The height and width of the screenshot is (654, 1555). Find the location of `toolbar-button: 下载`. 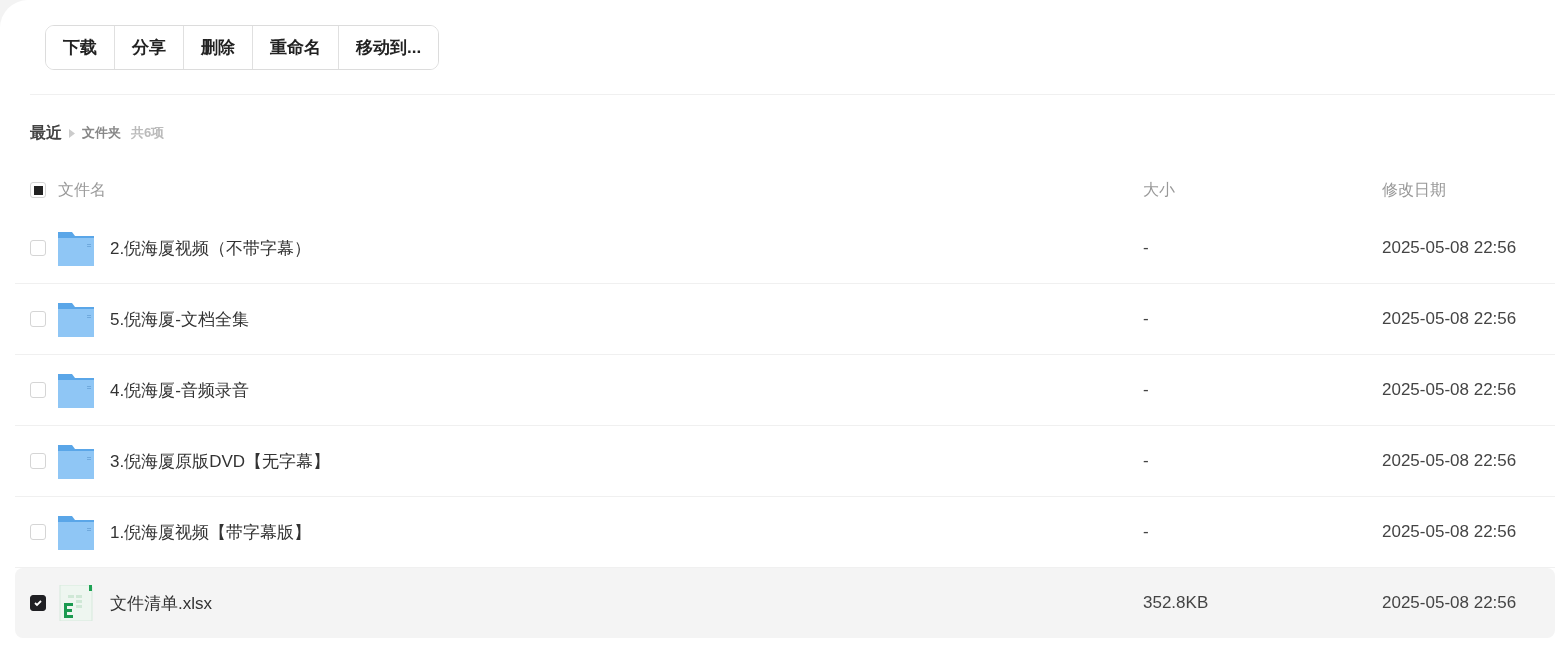

toolbar-button: 下载 is located at coordinates (80, 47).